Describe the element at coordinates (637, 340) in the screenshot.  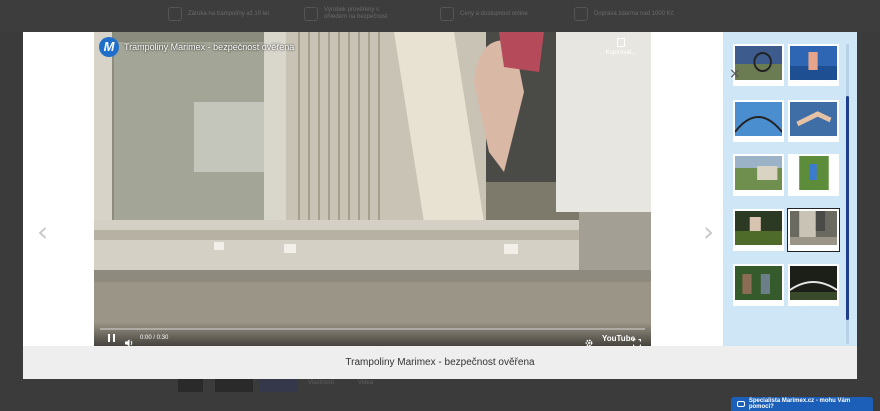
I see `fullscreen-icon` at that location.